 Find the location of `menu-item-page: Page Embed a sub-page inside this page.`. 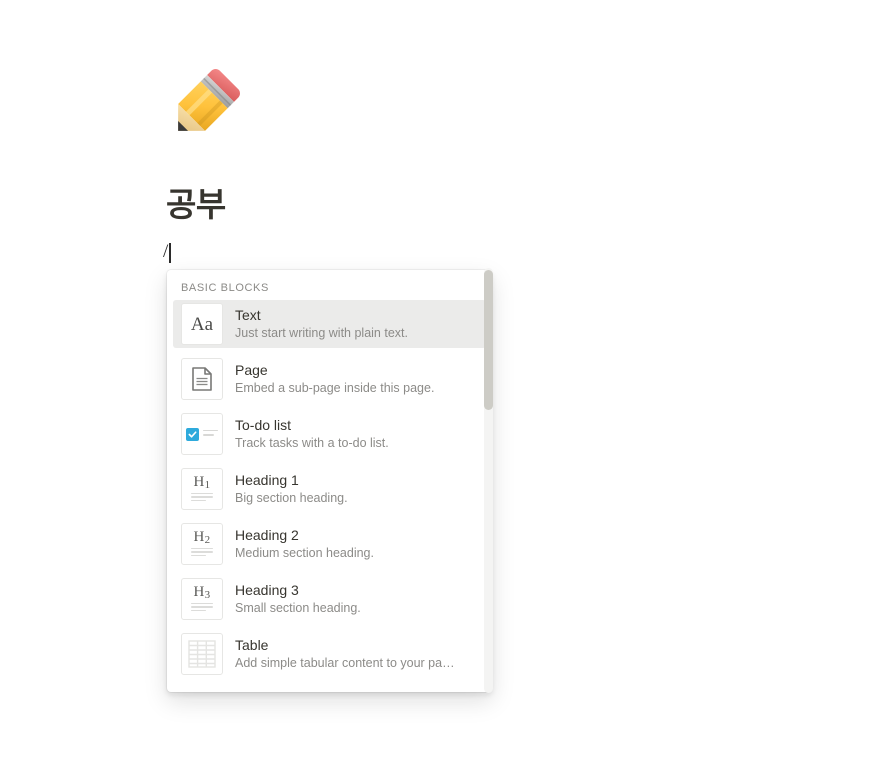

menu-item-page: Page Embed a sub-page inside this page. is located at coordinates (329, 379).